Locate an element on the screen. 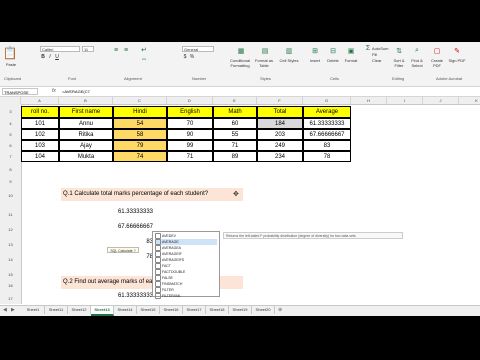 This screenshot has width=480, height=360. column-header: B is located at coordinates (86, 100).